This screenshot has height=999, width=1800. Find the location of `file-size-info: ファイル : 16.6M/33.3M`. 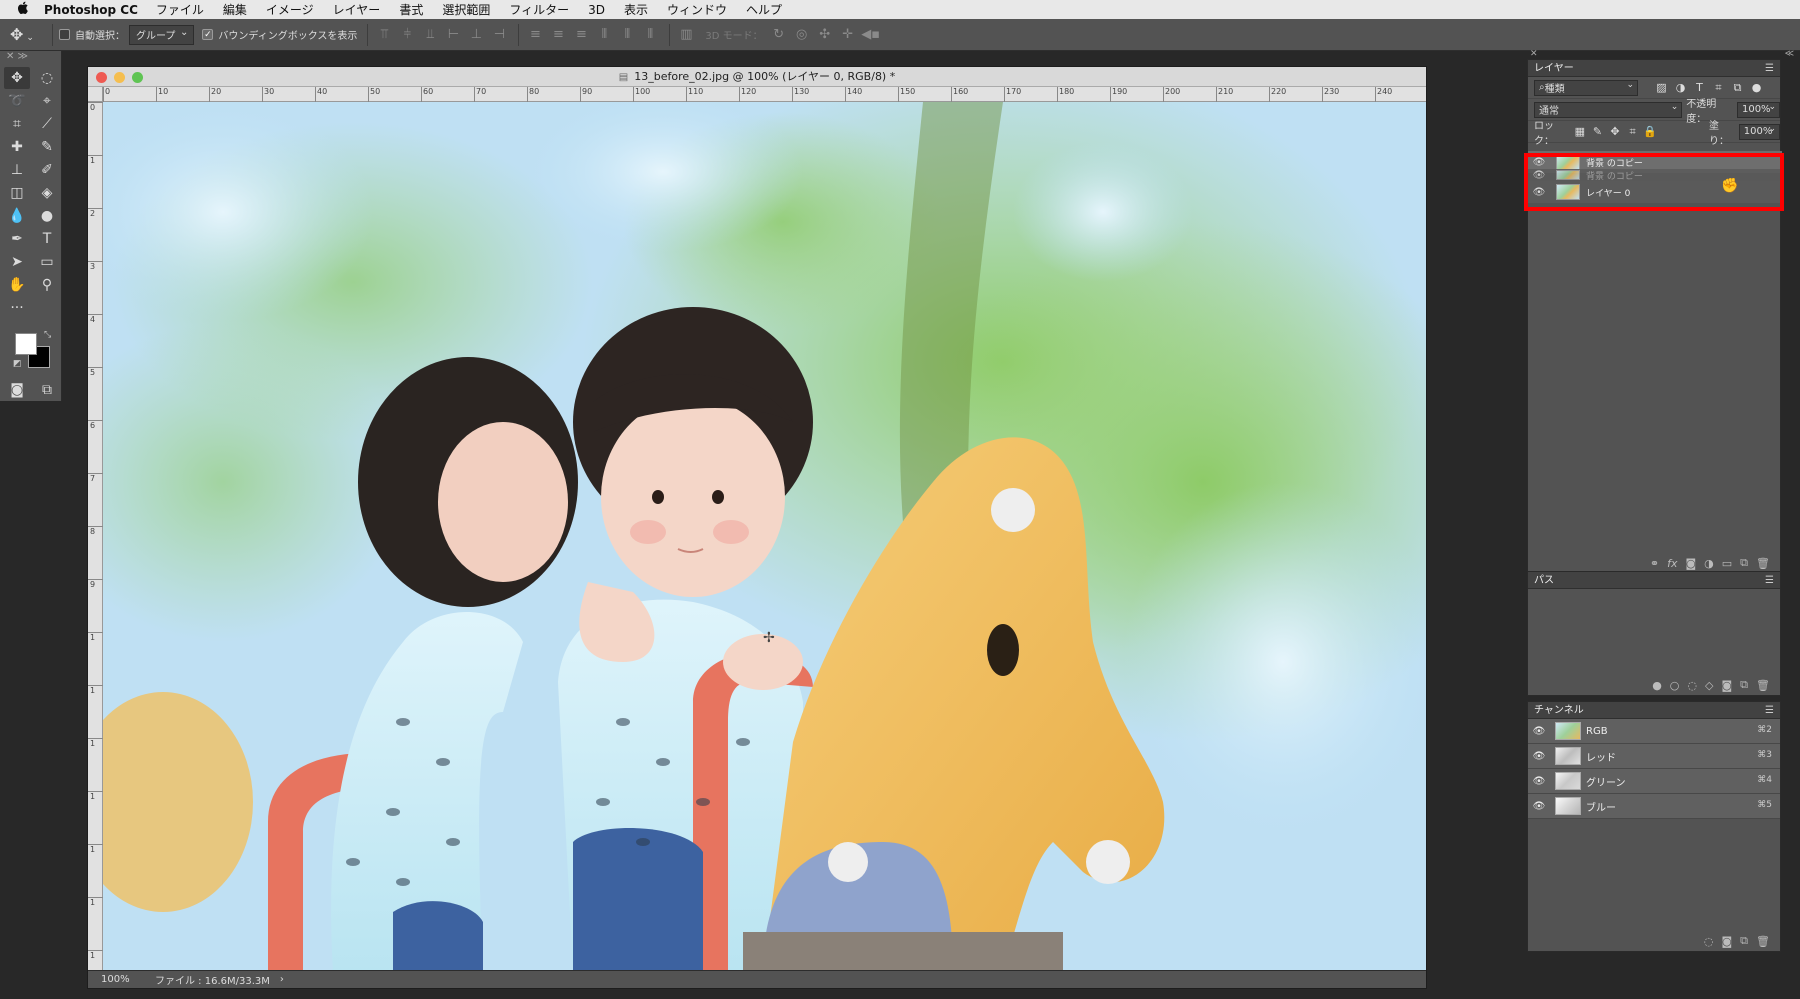

file-size-info: ファイル : 16.6M/33.3M is located at coordinates (212, 979).